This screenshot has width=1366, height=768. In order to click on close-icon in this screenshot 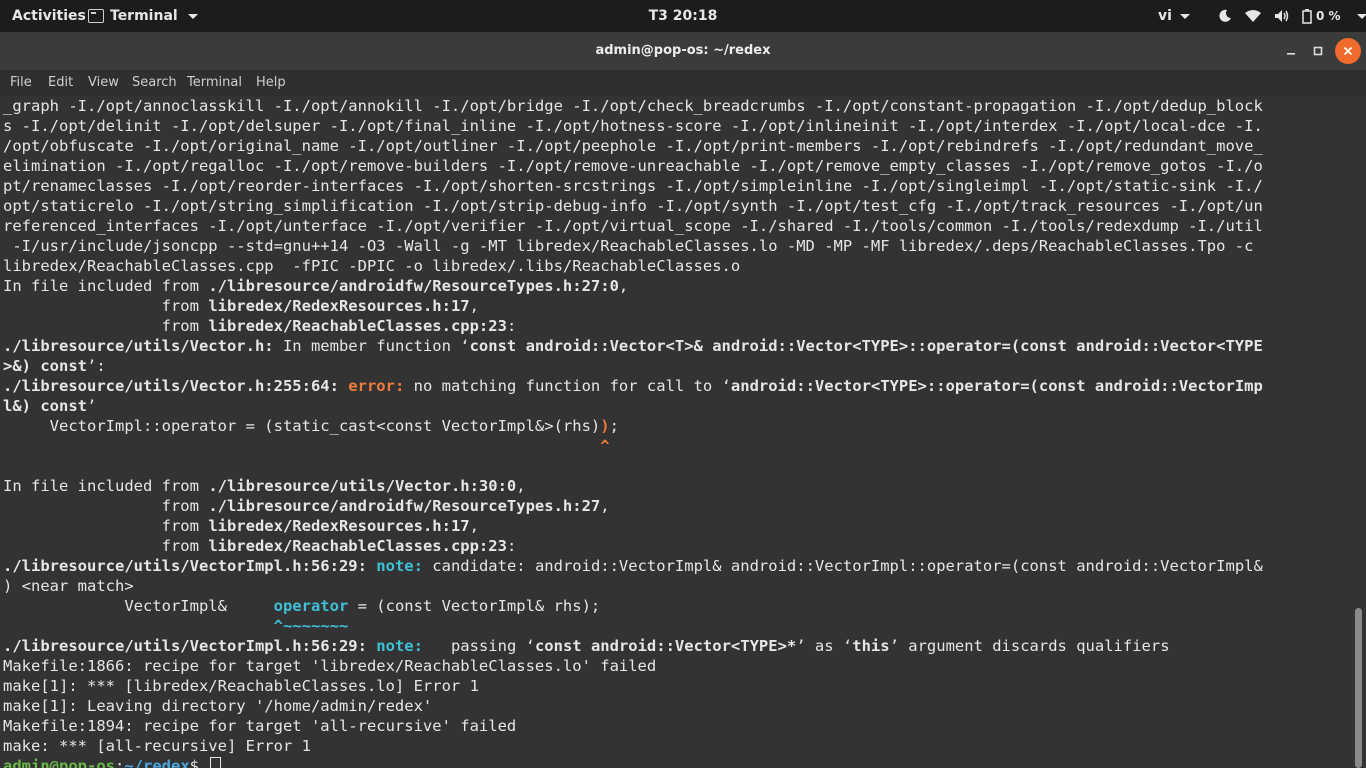, I will do `click(1348, 51)`.